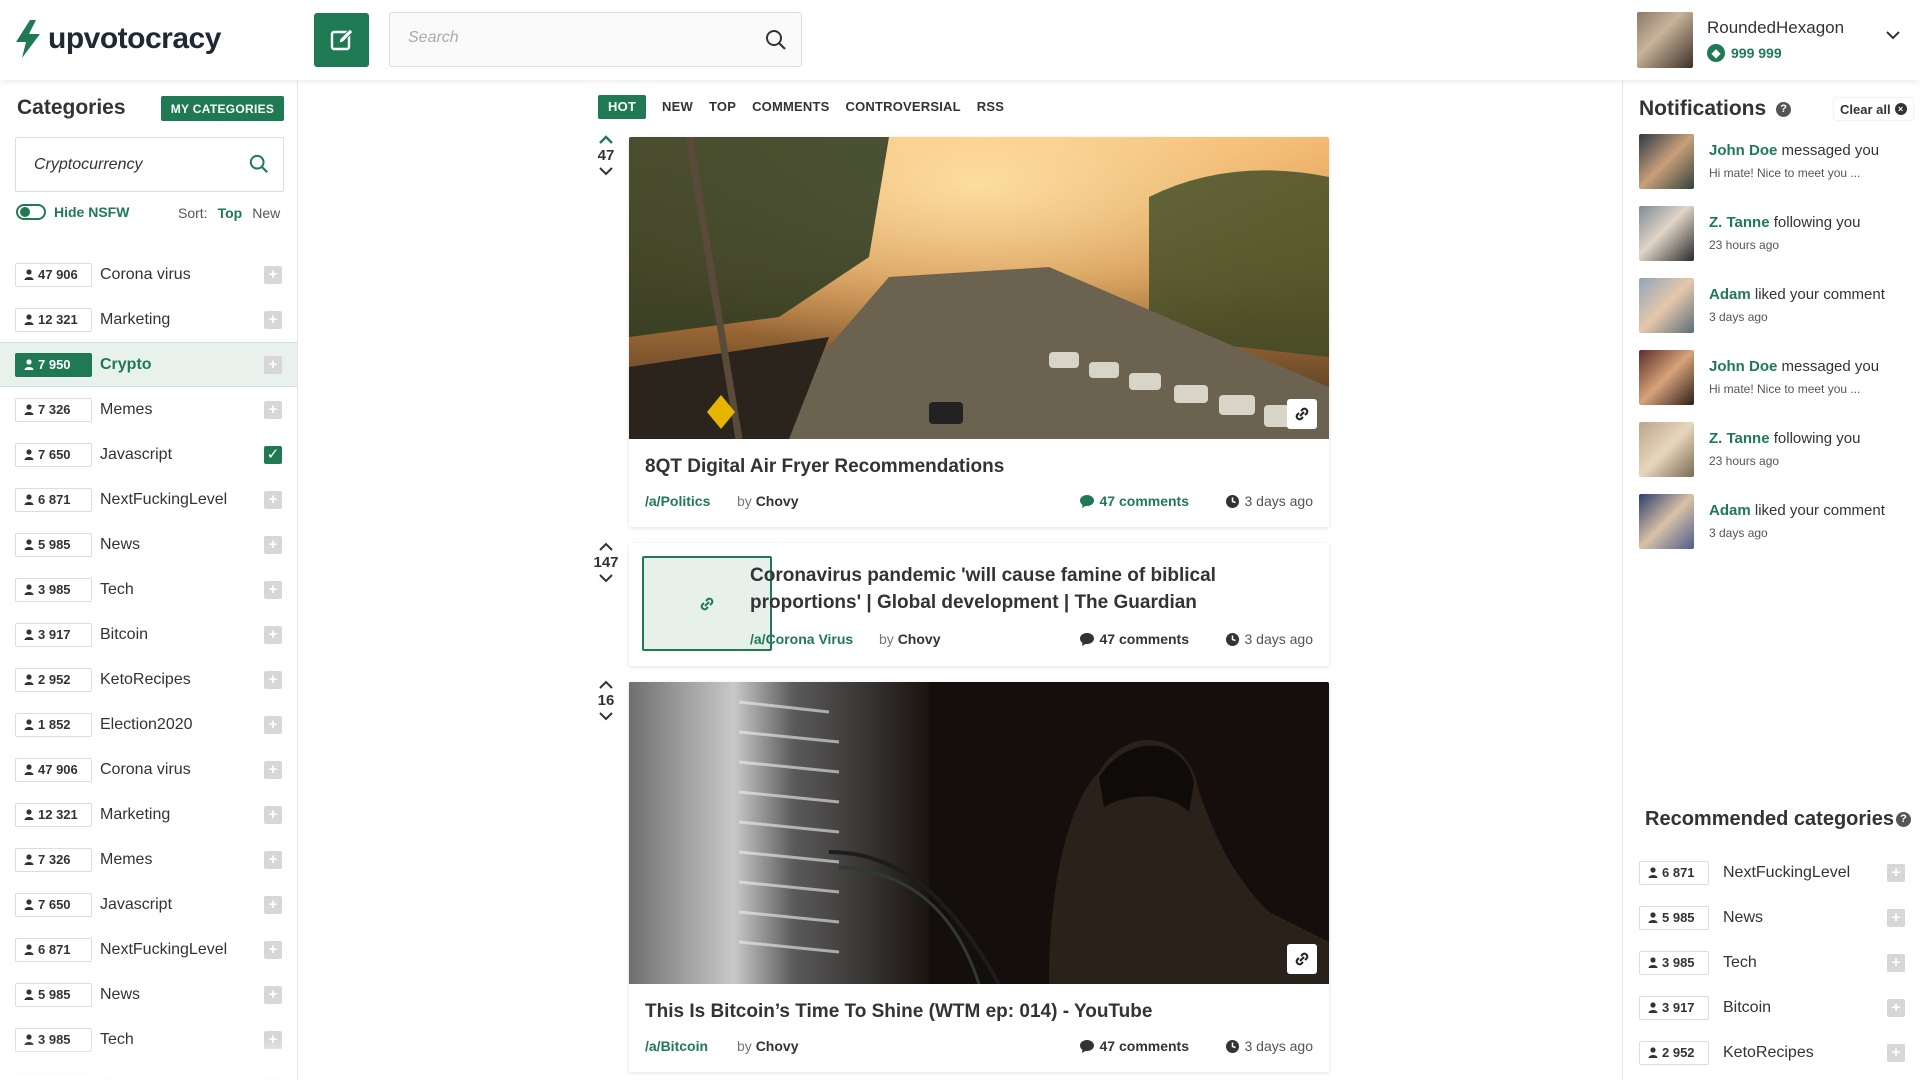  I want to click on tab-rss: RSS, so click(990, 107).